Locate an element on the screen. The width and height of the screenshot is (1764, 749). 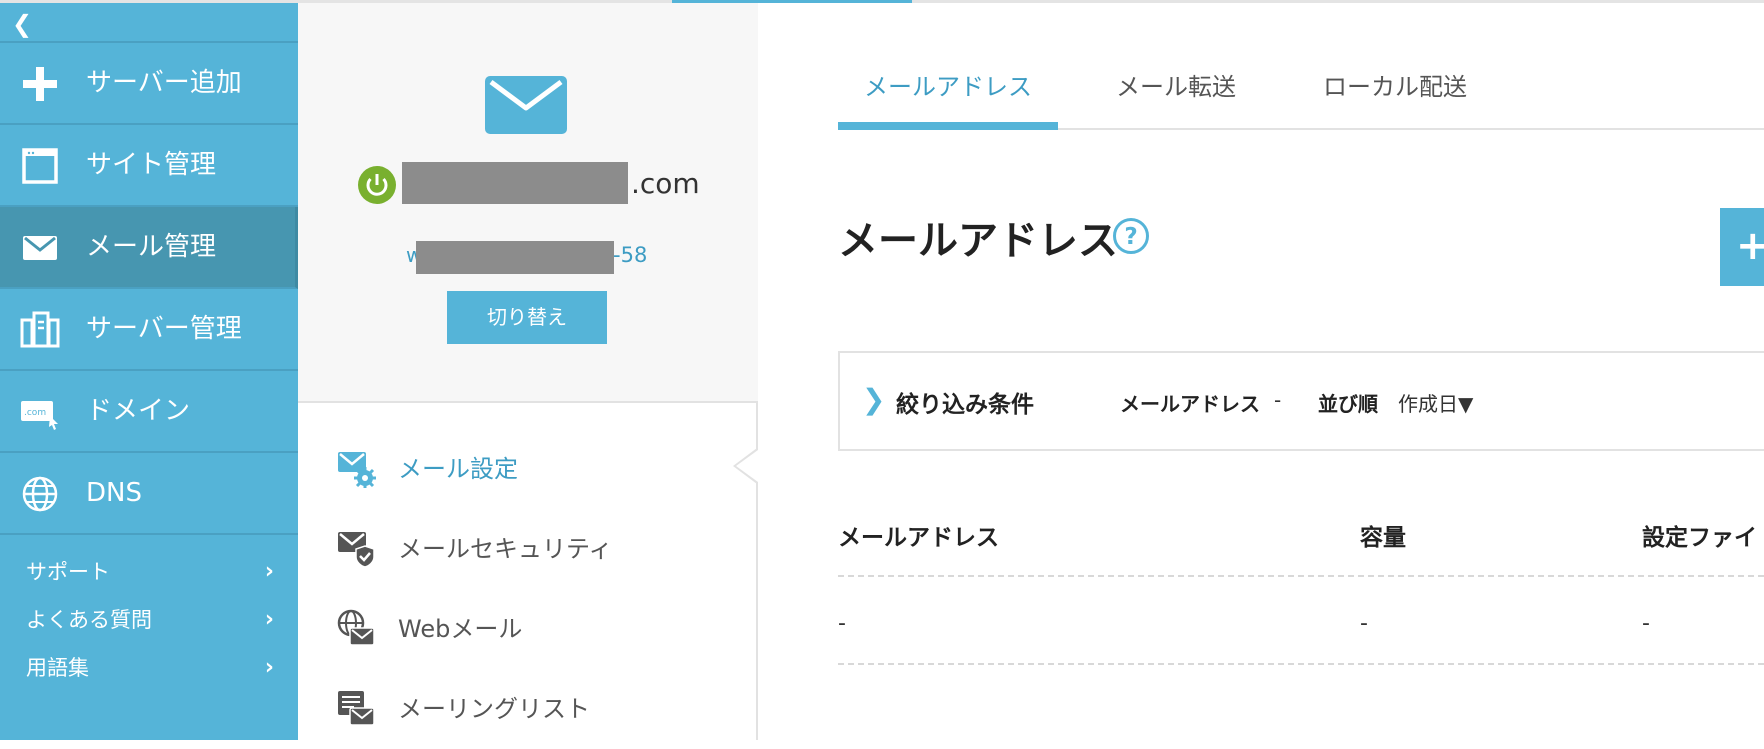
submenu-item-label: メール設定 is located at coordinates (458, 469).